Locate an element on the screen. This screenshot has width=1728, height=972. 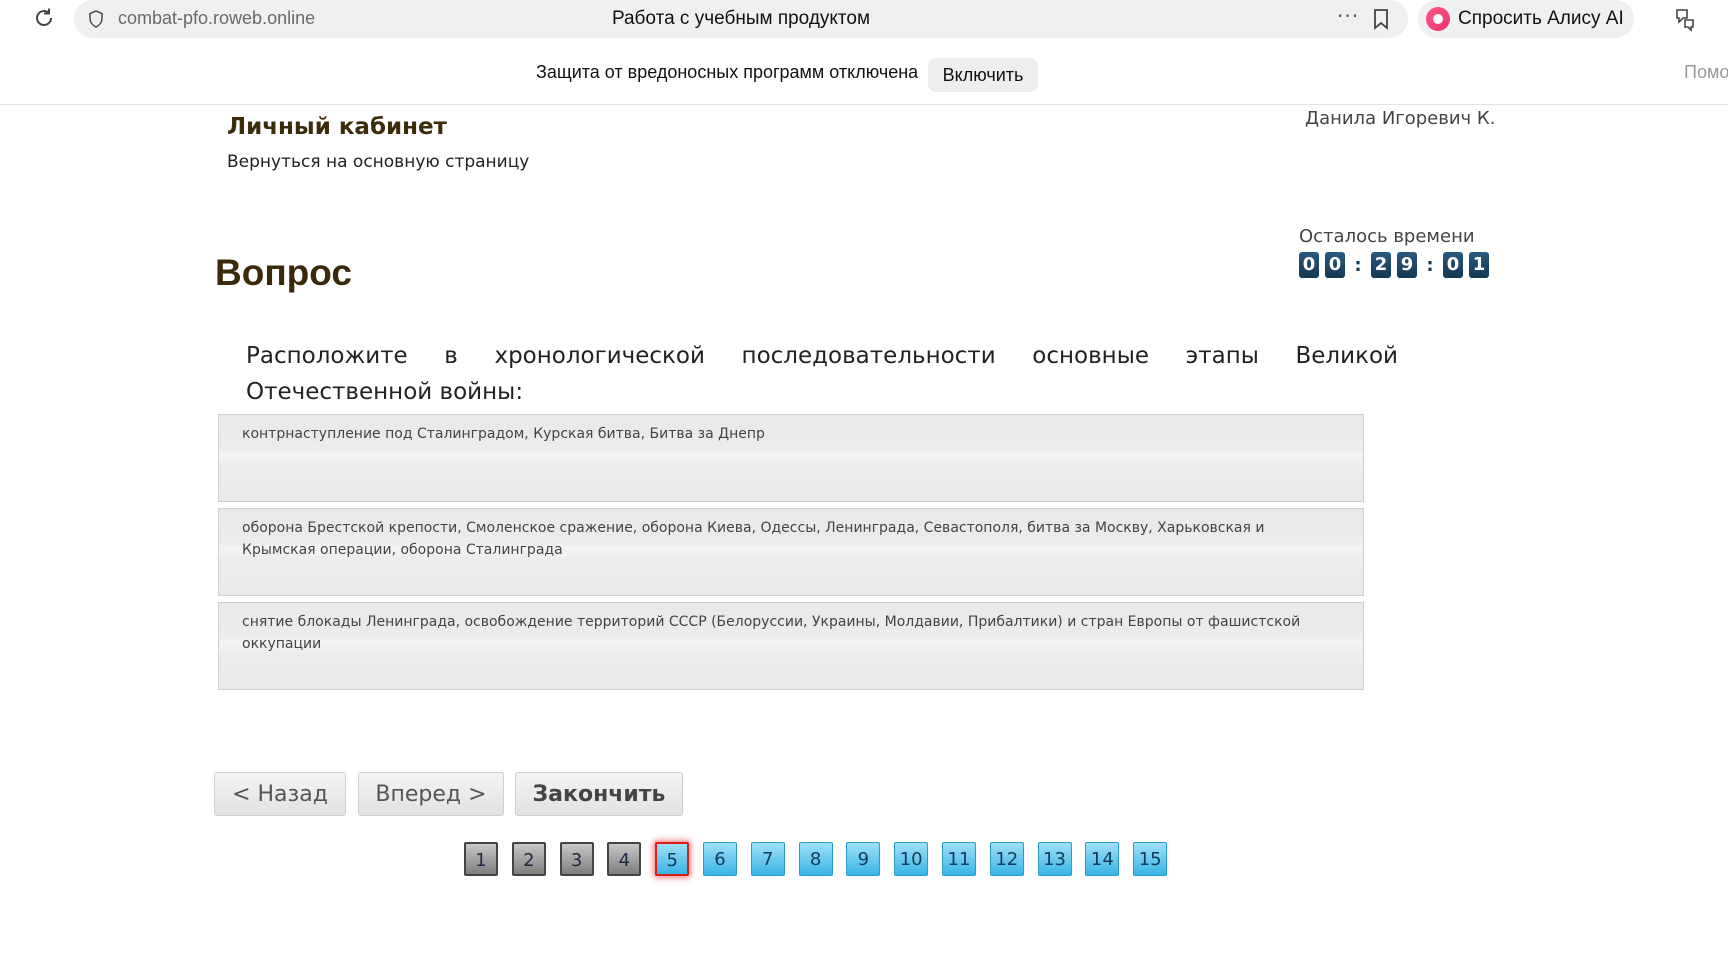
enable-protection-button: Включить is located at coordinates (983, 75).